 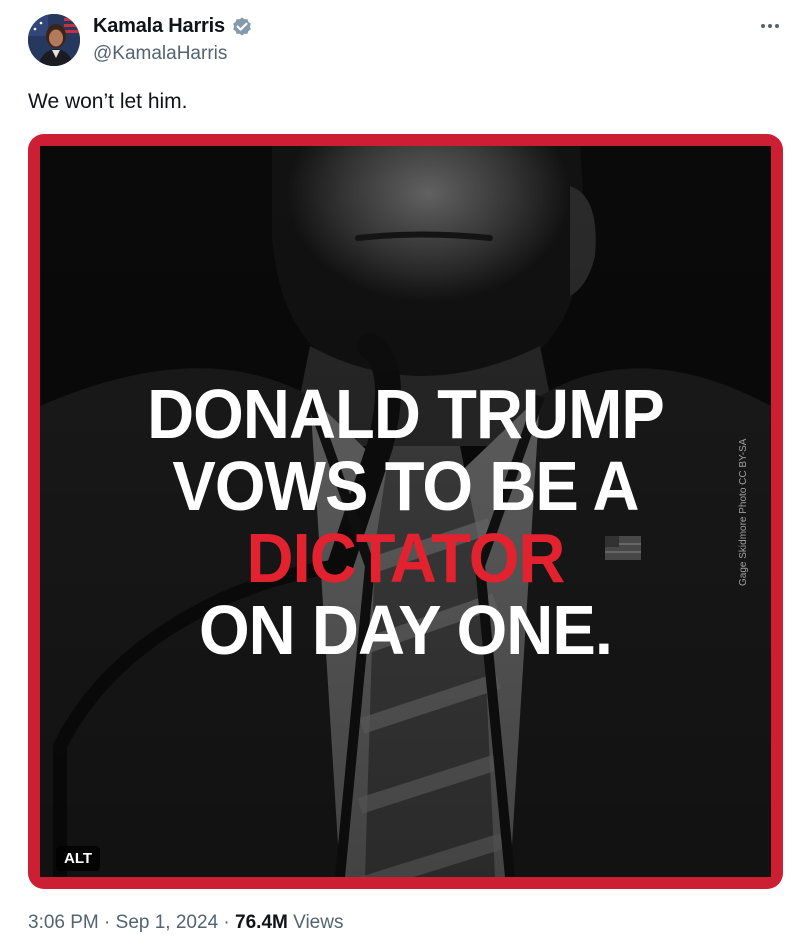 What do you see at coordinates (108, 101) in the screenshot?
I see `tweet-text: We won’t let him.` at bounding box center [108, 101].